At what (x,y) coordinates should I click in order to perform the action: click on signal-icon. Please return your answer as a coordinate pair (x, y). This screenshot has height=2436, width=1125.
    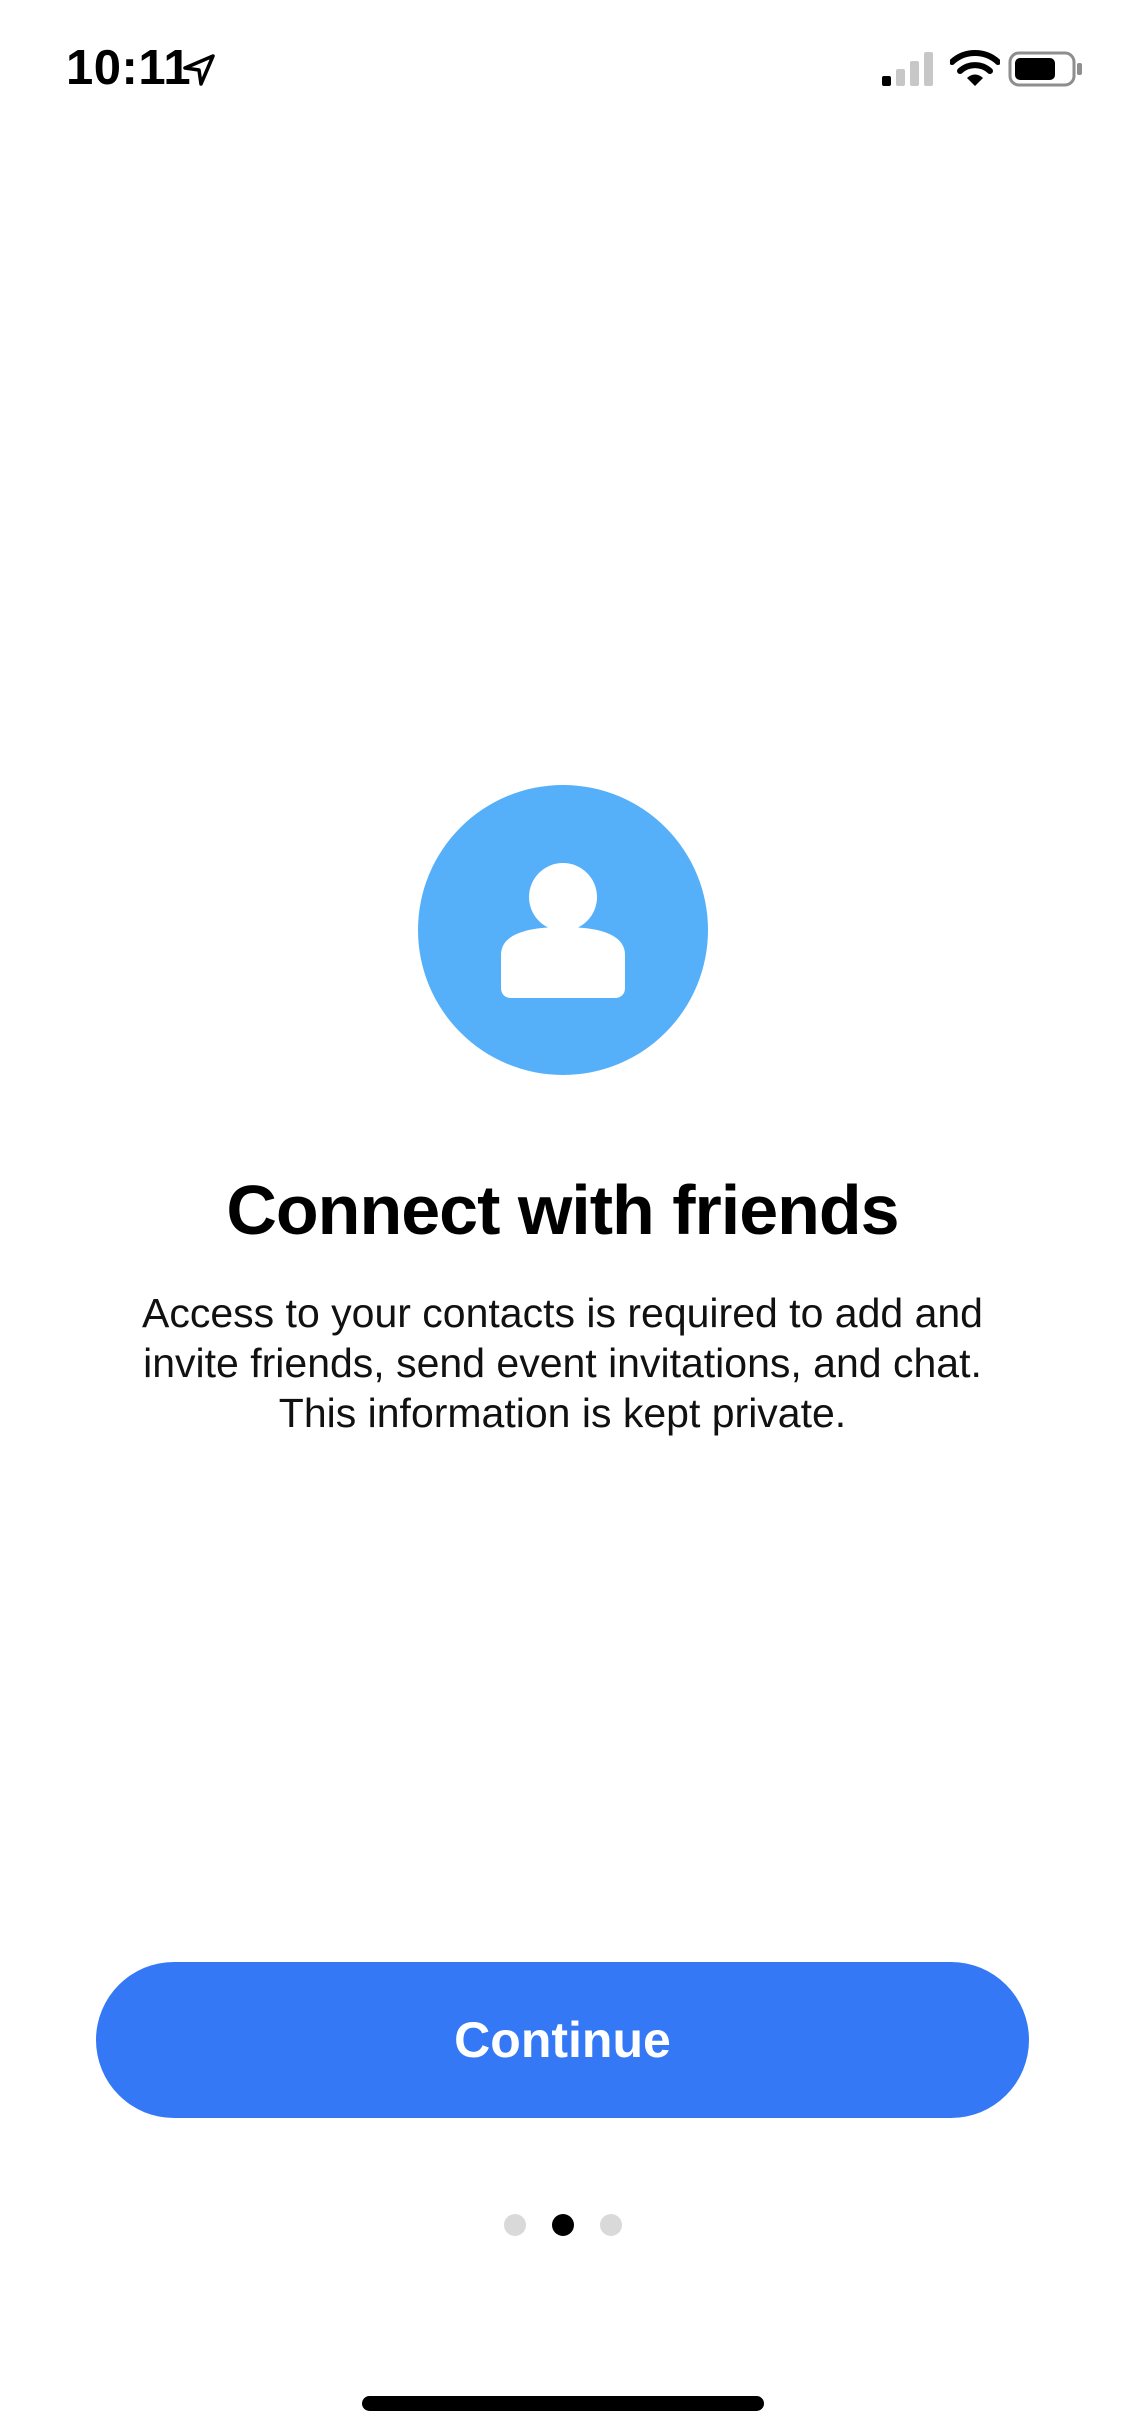
    Looking at the image, I should click on (907, 69).